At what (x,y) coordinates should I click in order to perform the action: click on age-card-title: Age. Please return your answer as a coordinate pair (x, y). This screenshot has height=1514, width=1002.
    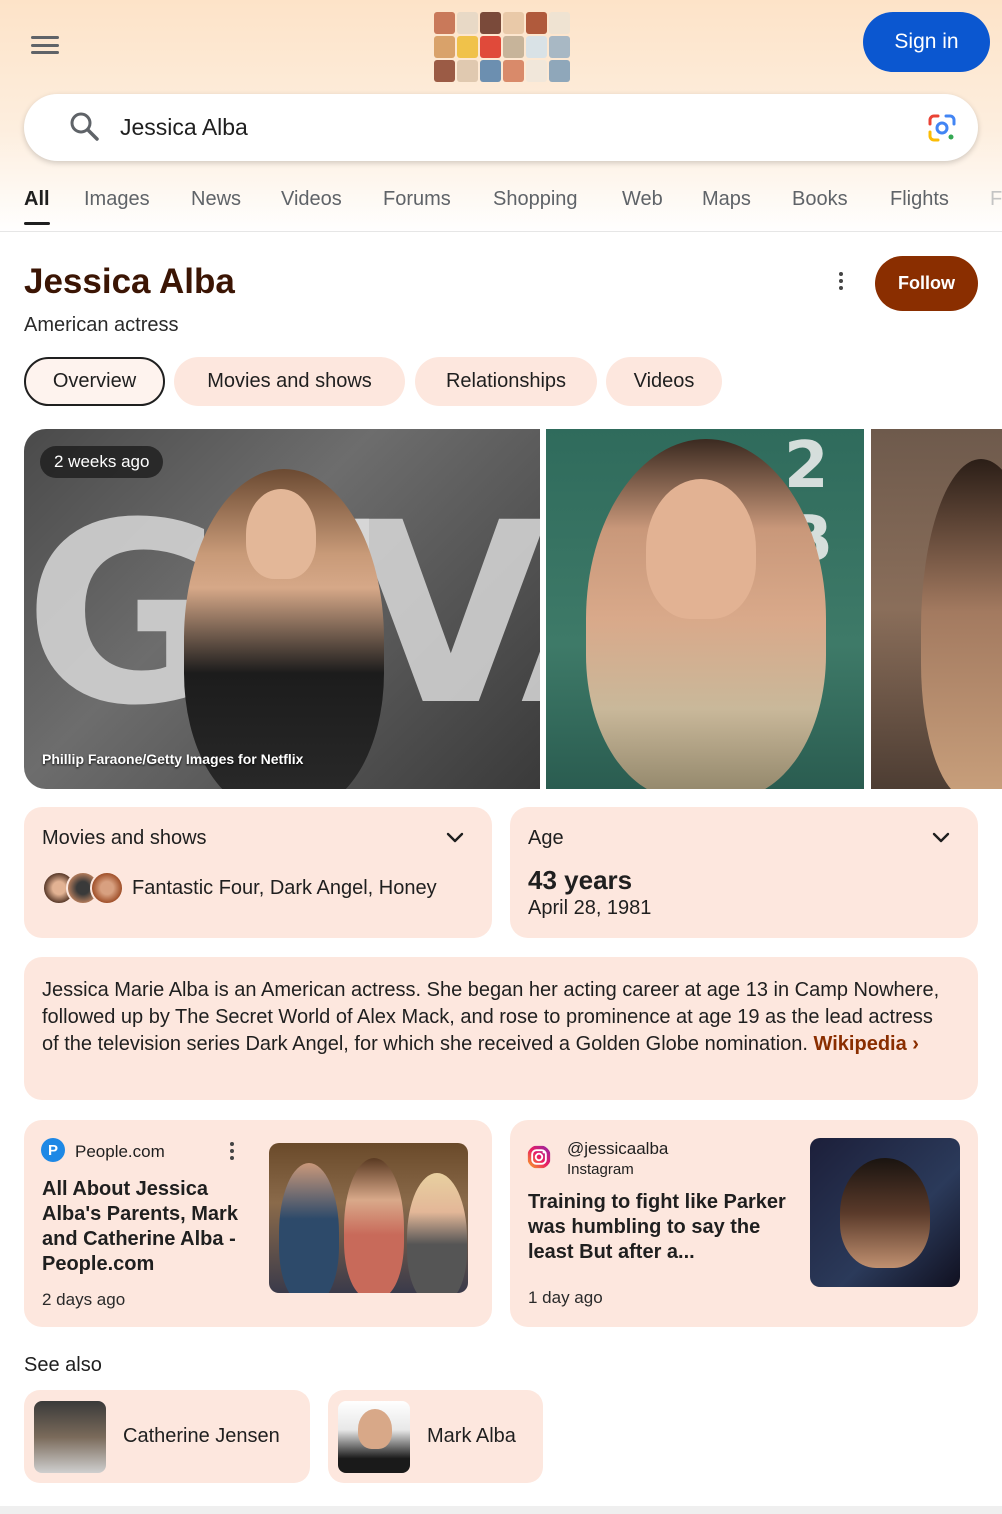
    Looking at the image, I should click on (546, 838).